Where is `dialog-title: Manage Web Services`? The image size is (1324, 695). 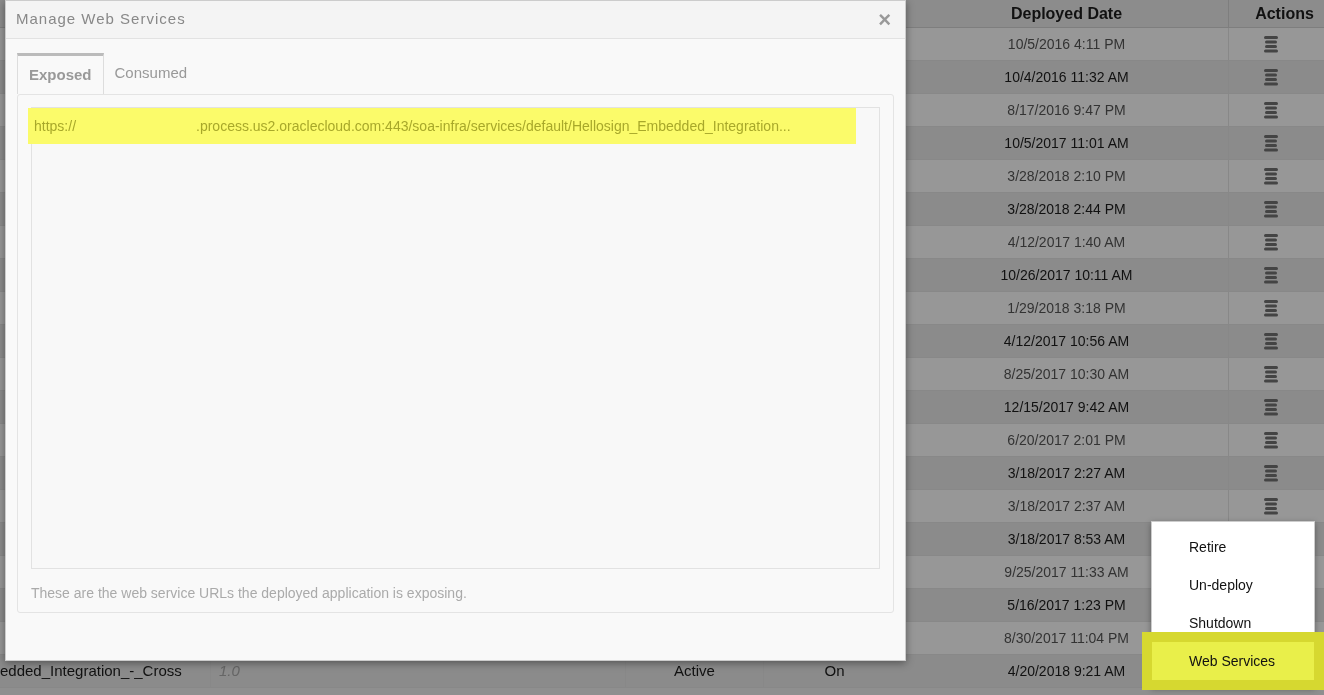 dialog-title: Manage Web Services is located at coordinates (101, 19).